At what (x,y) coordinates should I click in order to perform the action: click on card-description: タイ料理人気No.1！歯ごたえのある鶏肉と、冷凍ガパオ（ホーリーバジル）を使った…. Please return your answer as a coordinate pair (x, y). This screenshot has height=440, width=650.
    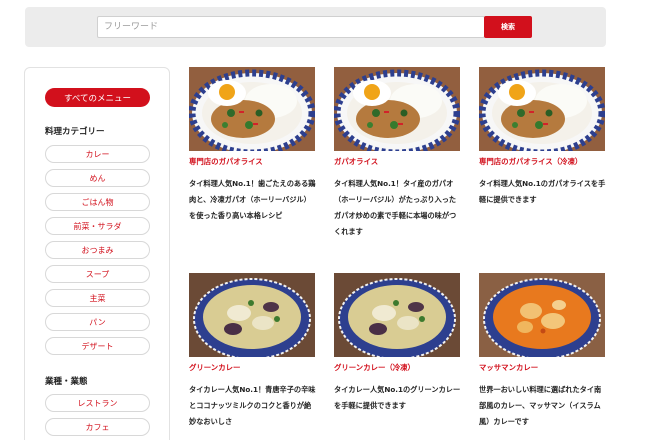
    Looking at the image, I should click on (252, 199).